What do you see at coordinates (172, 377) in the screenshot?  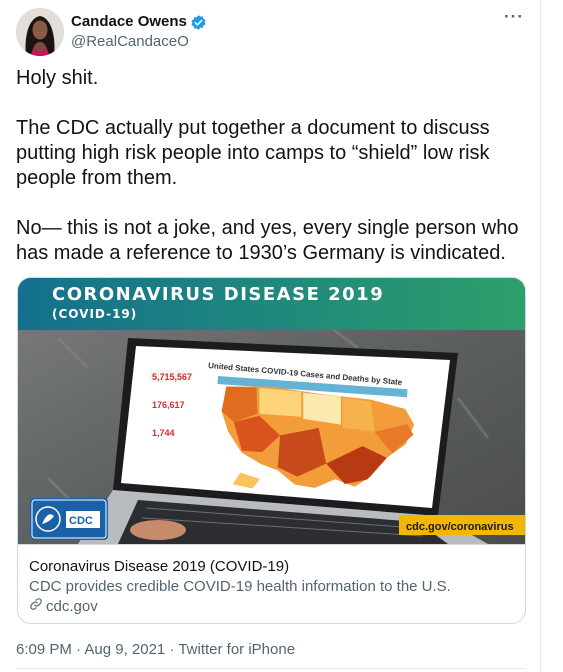 I see `card-image-stat: 5,715,567` at bounding box center [172, 377].